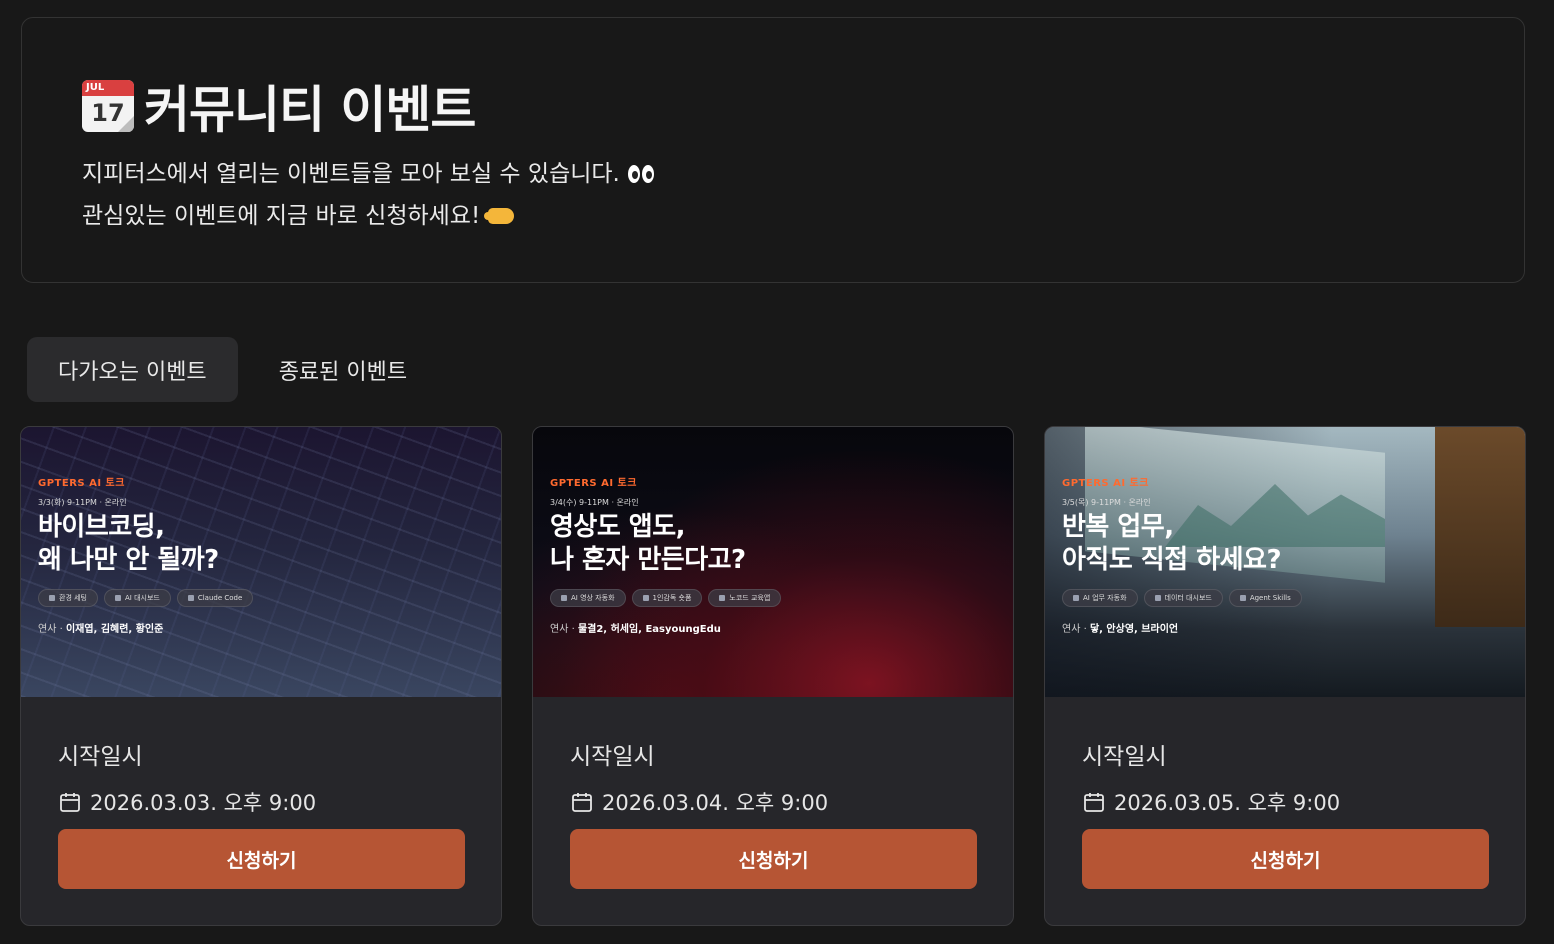 Image resolution: width=1554 pixels, height=944 pixels. What do you see at coordinates (203, 803) in the screenshot?
I see `event-date: 2026.03.03. 오후 9:00` at bounding box center [203, 803].